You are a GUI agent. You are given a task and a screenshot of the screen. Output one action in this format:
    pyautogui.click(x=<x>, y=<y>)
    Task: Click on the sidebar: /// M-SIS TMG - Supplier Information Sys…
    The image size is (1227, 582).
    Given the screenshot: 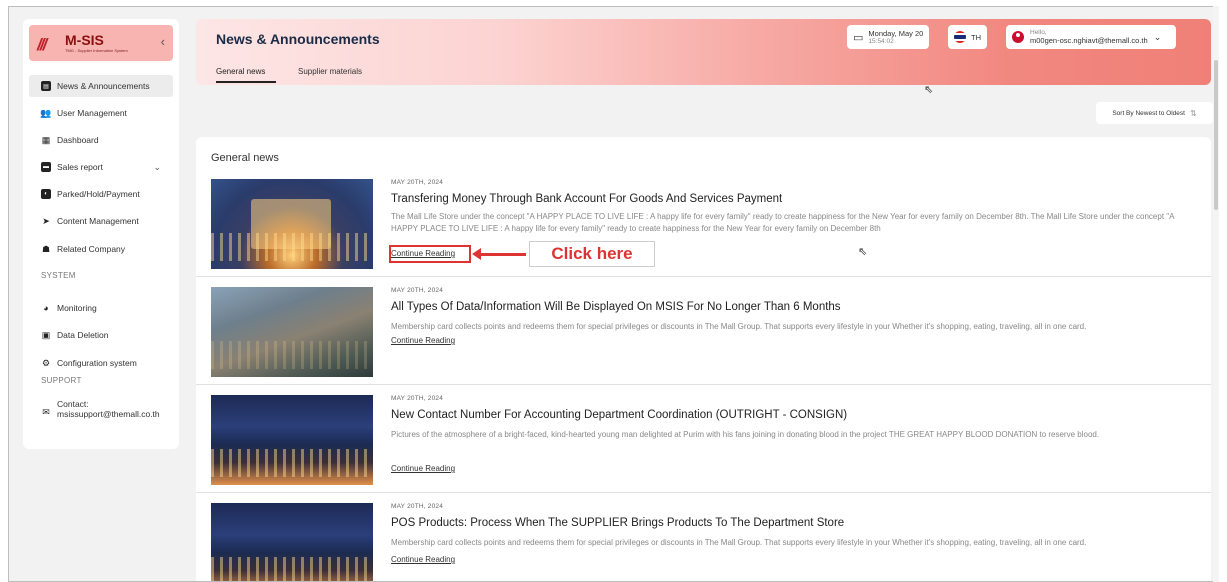 What is the action you would take?
    pyautogui.click(x=101, y=234)
    